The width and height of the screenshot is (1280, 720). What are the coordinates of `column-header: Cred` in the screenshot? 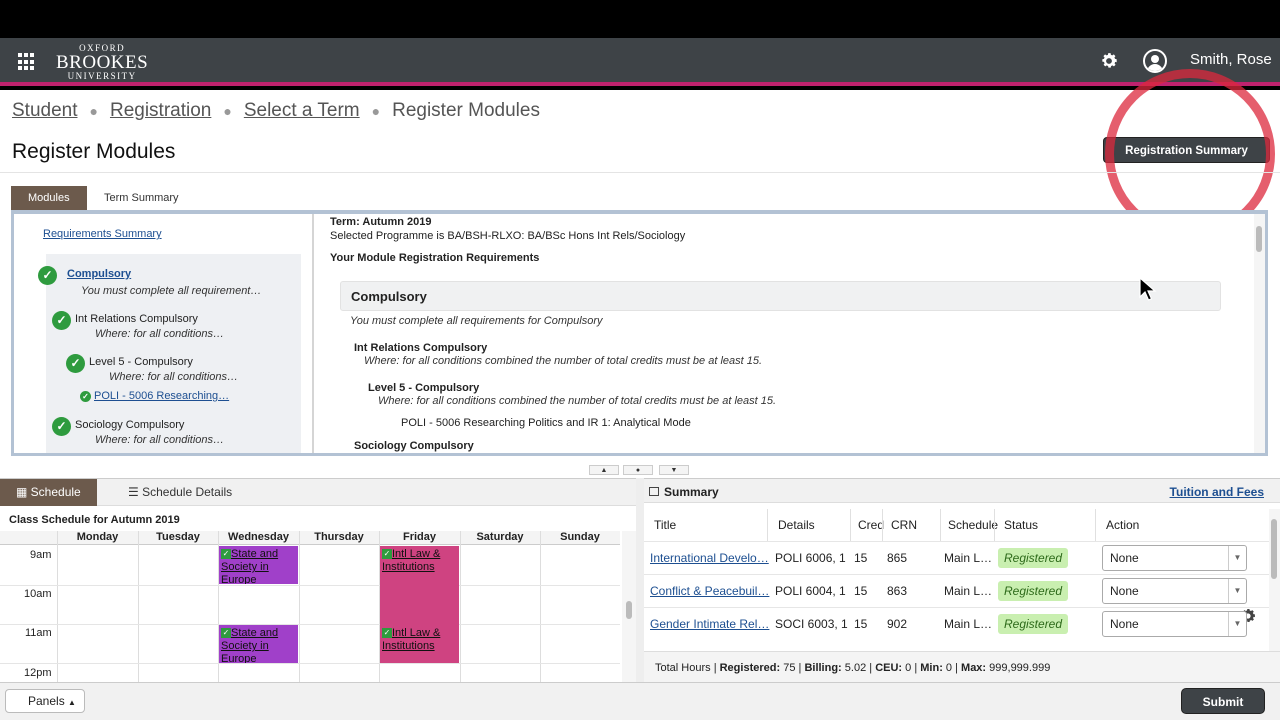 It's located at (871, 525).